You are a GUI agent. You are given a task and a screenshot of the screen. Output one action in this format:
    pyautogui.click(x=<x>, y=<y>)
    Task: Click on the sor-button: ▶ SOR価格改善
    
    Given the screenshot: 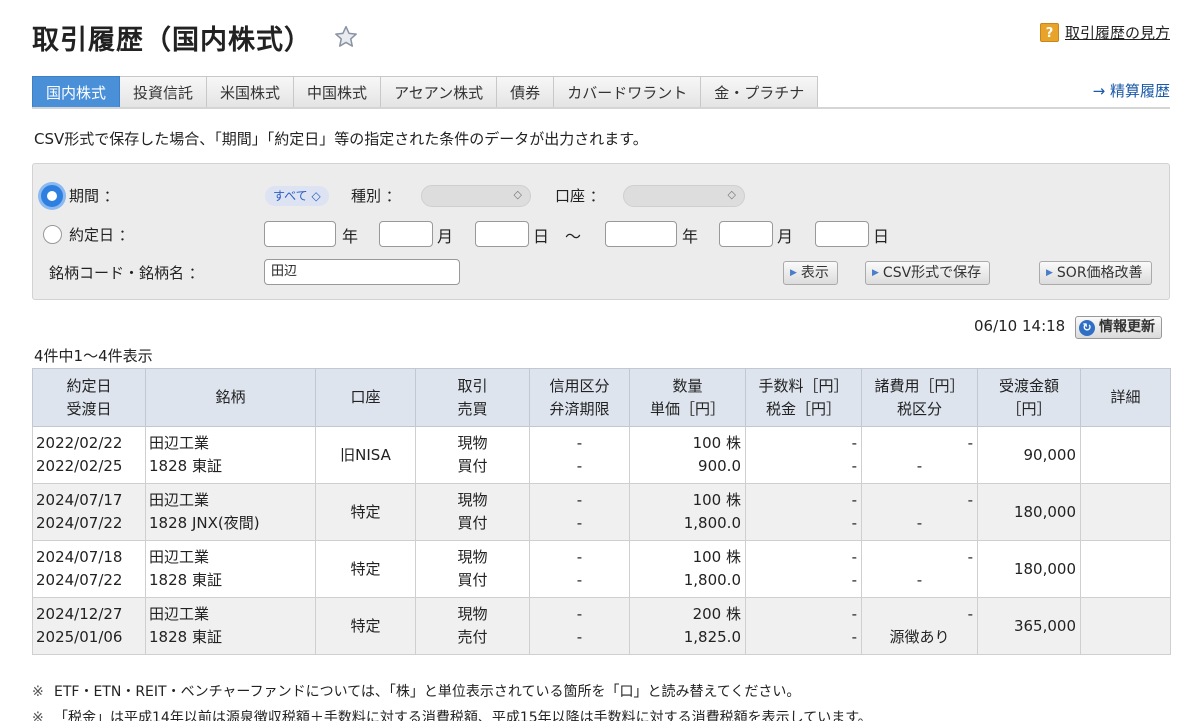 What is the action you would take?
    pyautogui.click(x=1095, y=273)
    